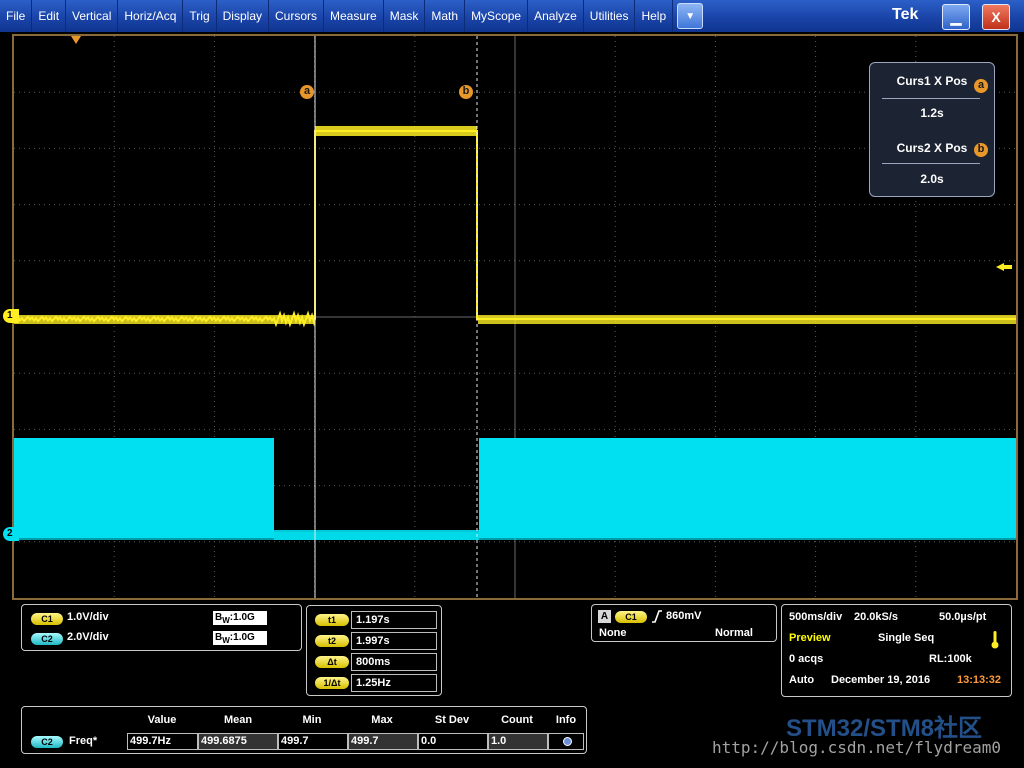 The height and width of the screenshot is (768, 1024). Describe the element at coordinates (932, 179) in the screenshot. I see `curs2-value: 2.0s` at that location.